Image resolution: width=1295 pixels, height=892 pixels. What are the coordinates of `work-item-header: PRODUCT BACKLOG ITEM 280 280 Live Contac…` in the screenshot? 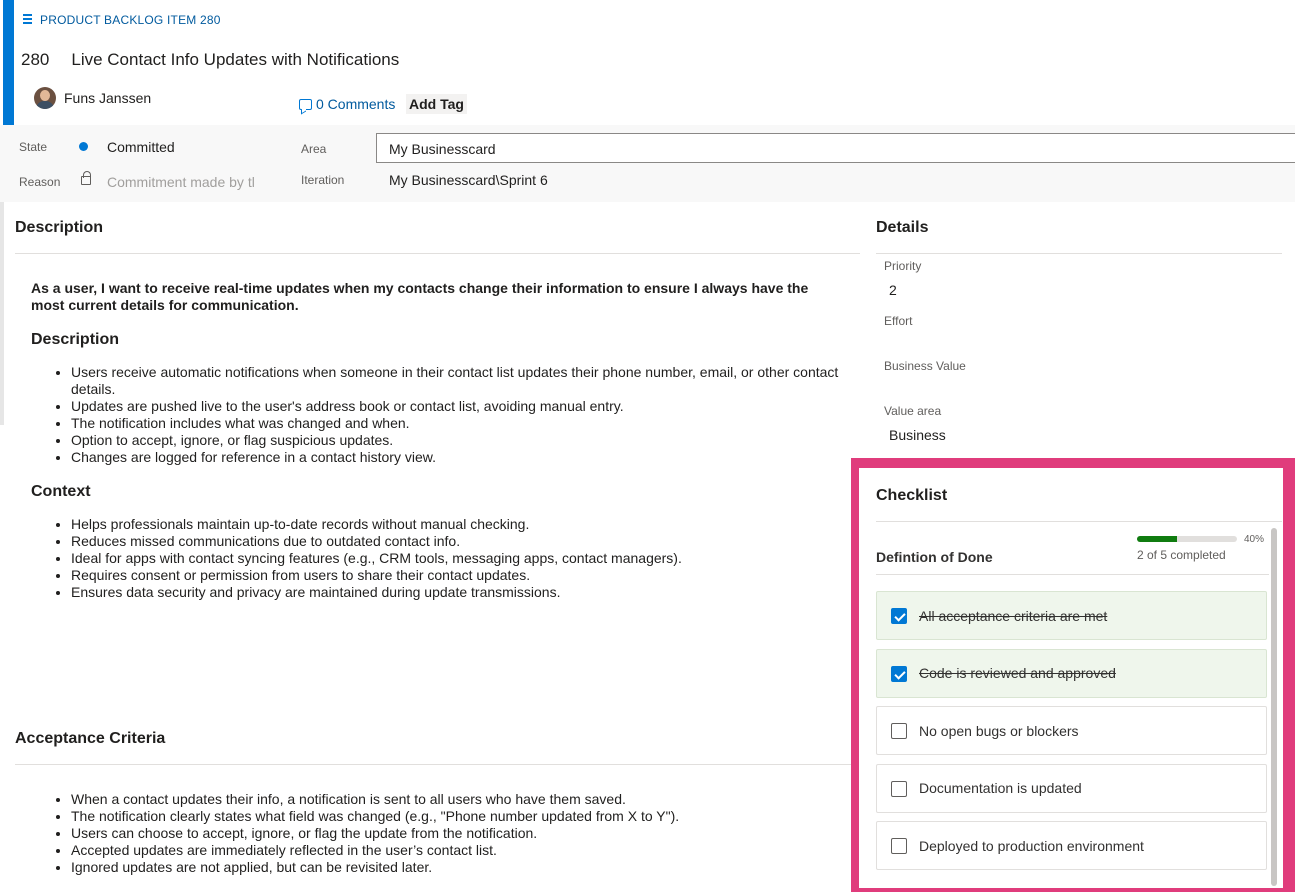 It's located at (654, 62).